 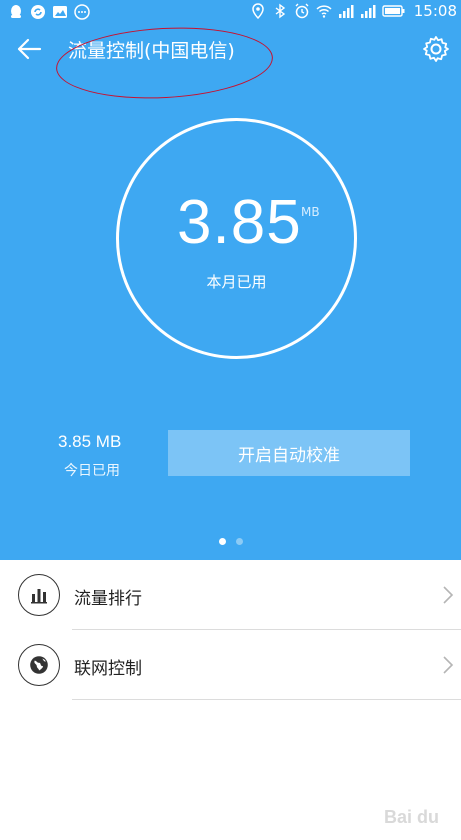 What do you see at coordinates (39, 665) in the screenshot?
I see `globe-icon` at bounding box center [39, 665].